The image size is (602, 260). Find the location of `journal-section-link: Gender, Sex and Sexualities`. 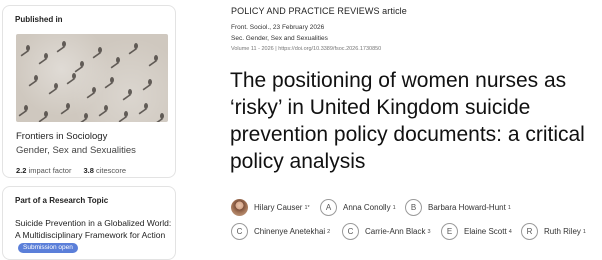

journal-section-link: Gender, Sex and Sexualities is located at coordinates (76, 150).